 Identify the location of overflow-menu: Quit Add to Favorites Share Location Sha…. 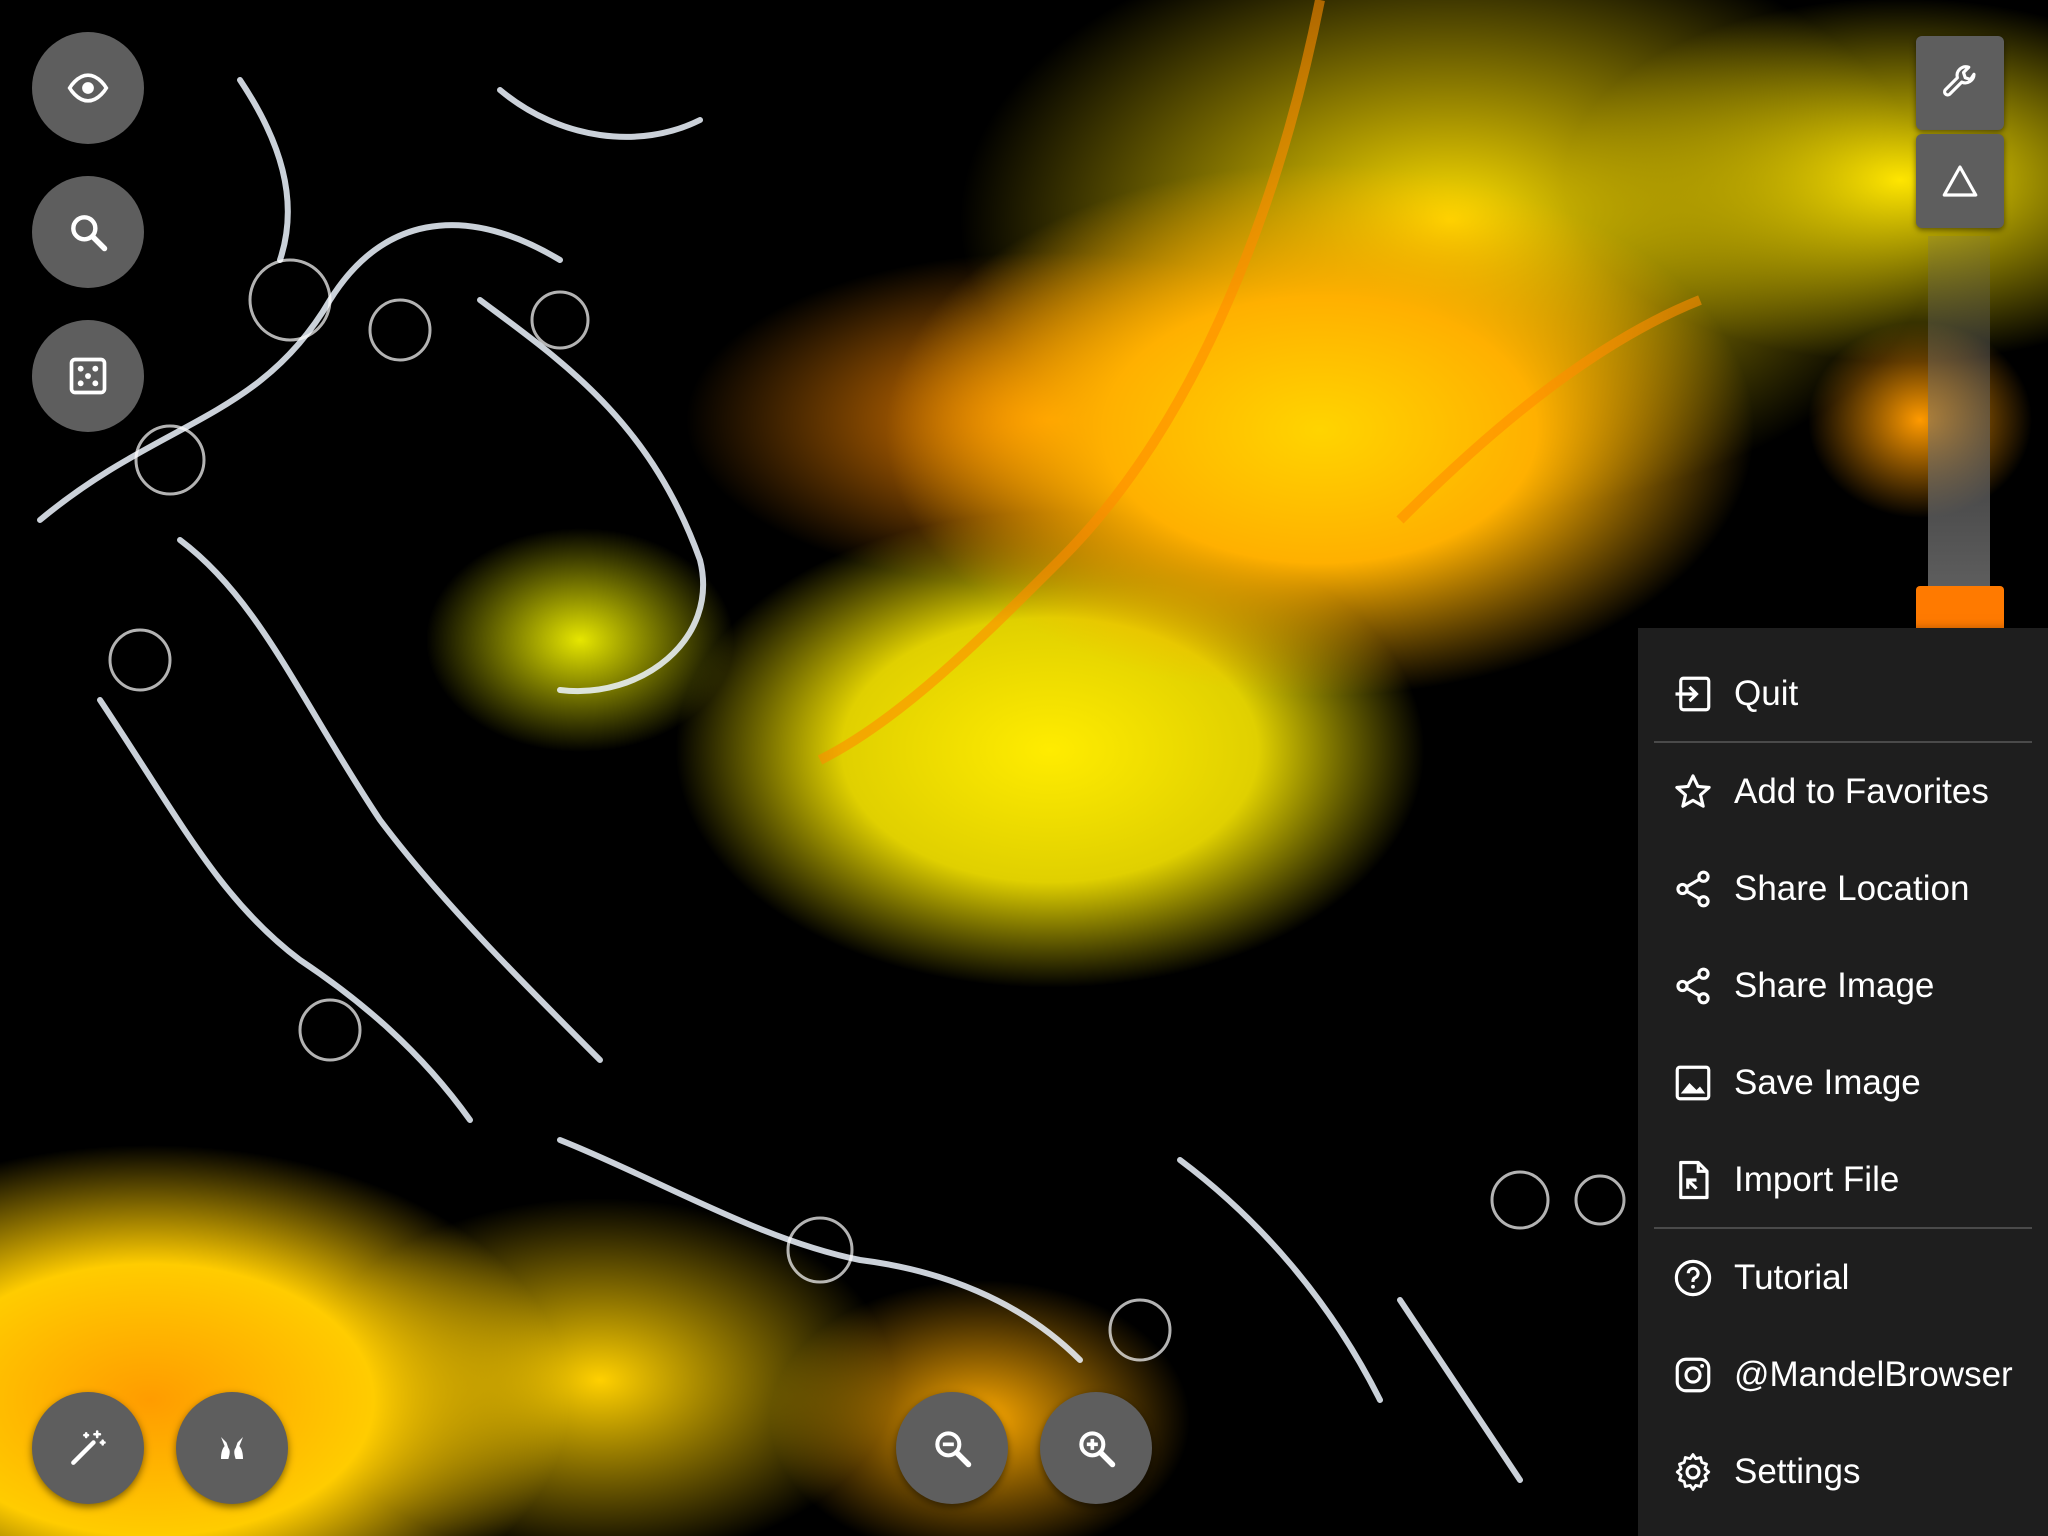
(1843, 1082).